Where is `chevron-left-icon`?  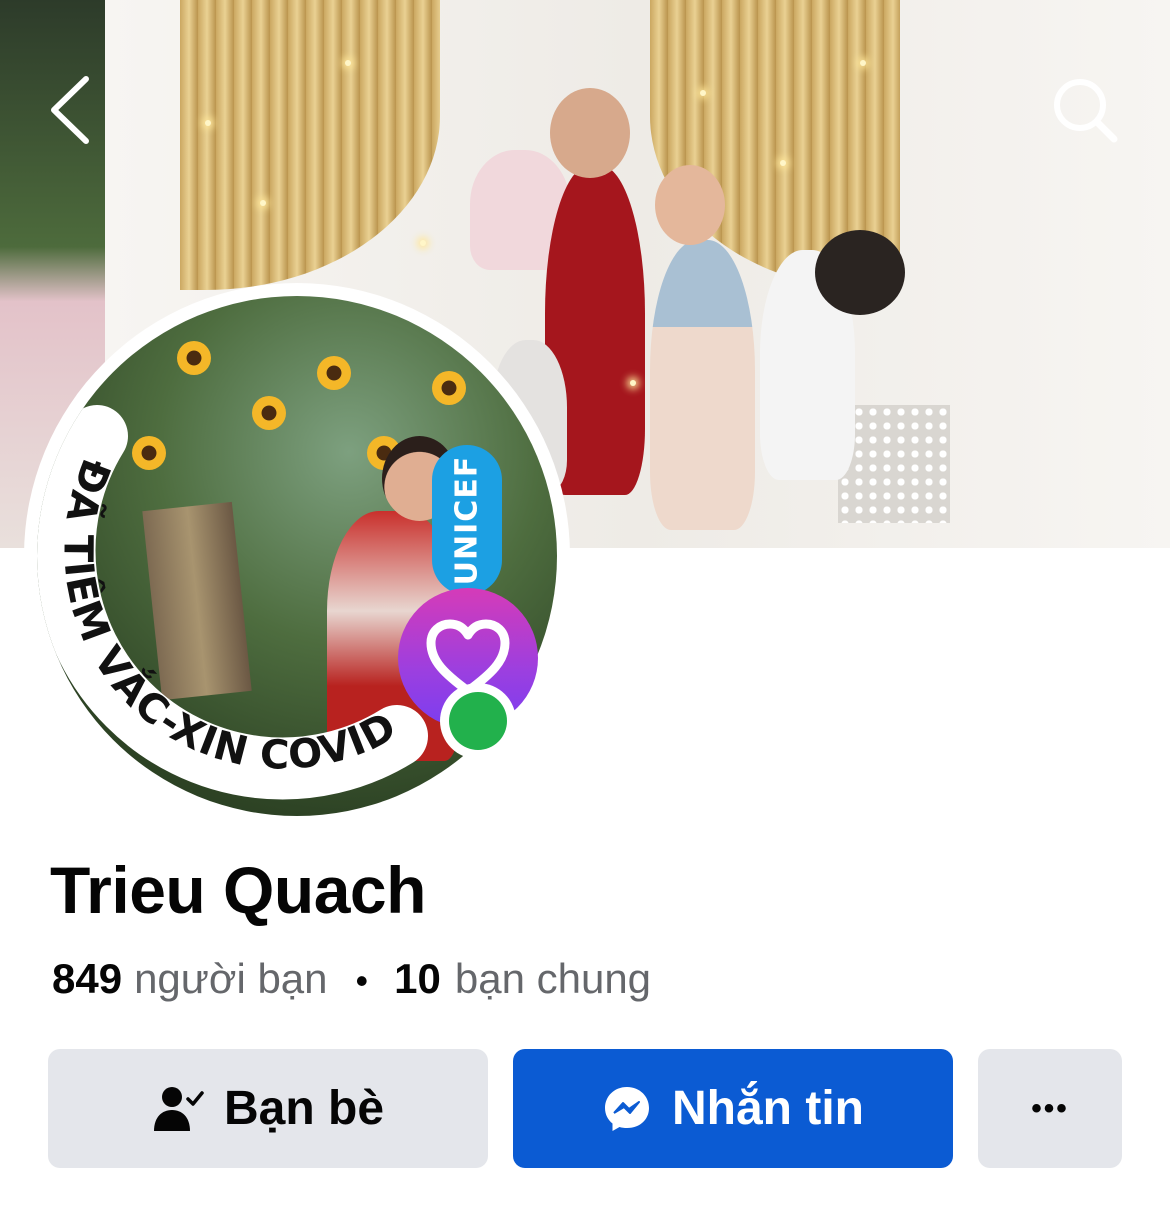 chevron-left-icon is located at coordinates (70, 110).